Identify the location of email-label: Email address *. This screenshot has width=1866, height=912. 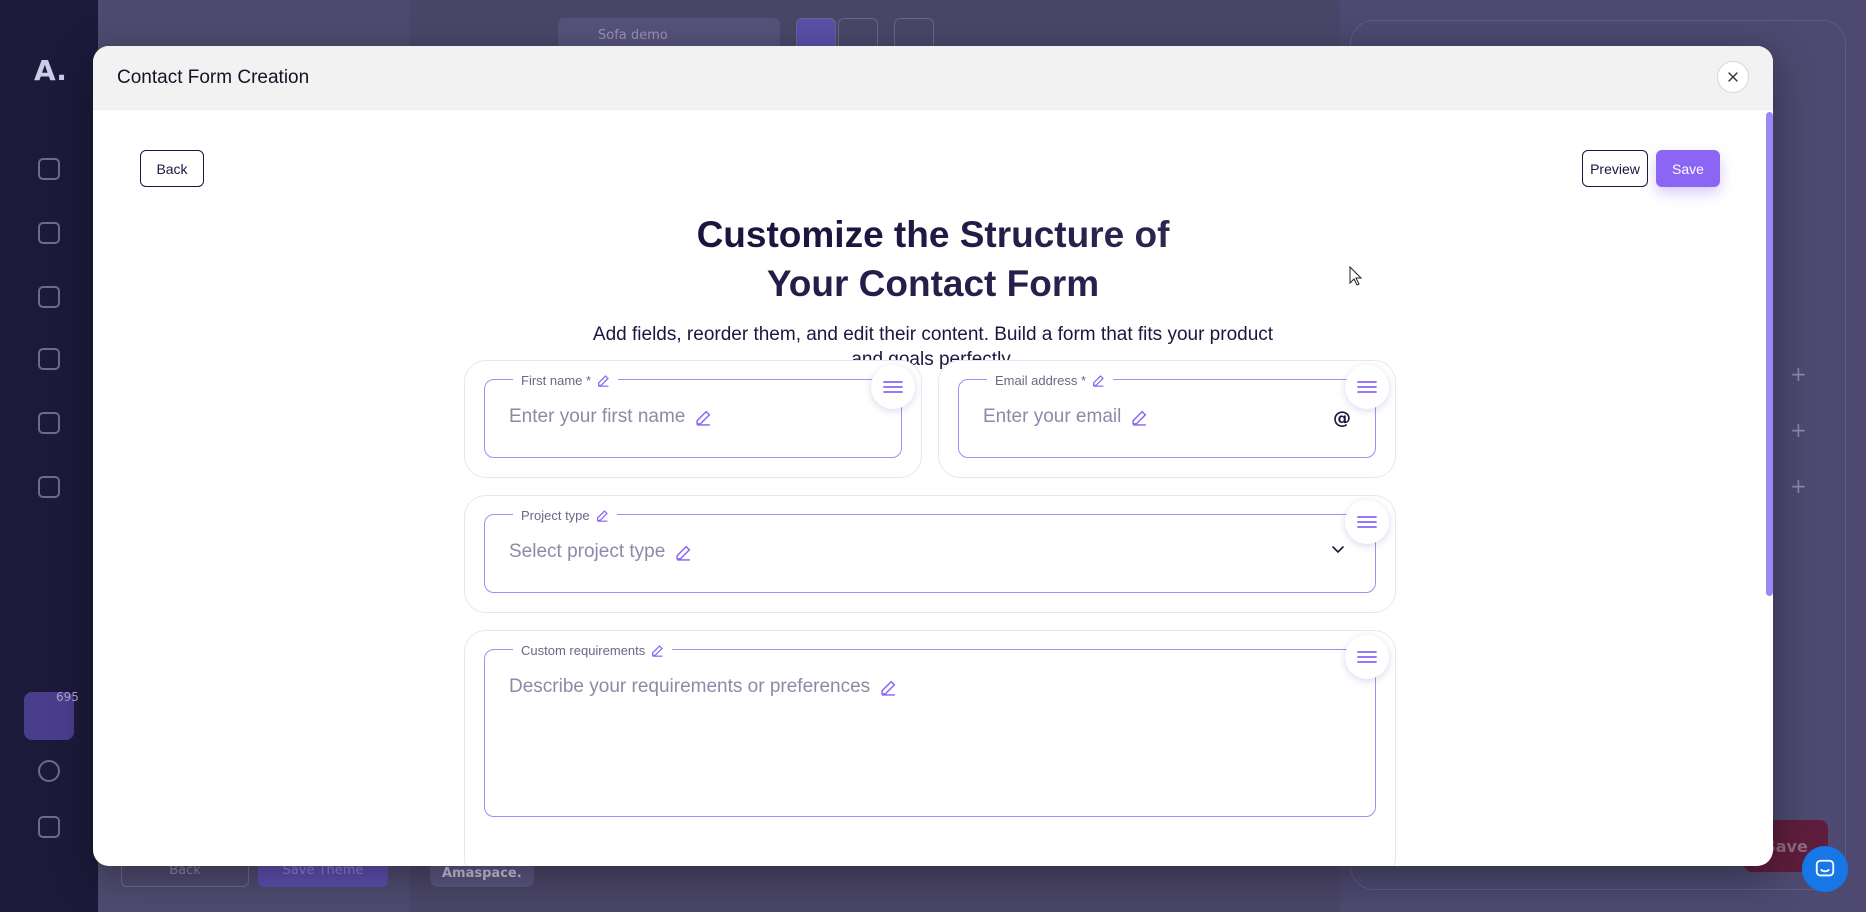
(1050, 380).